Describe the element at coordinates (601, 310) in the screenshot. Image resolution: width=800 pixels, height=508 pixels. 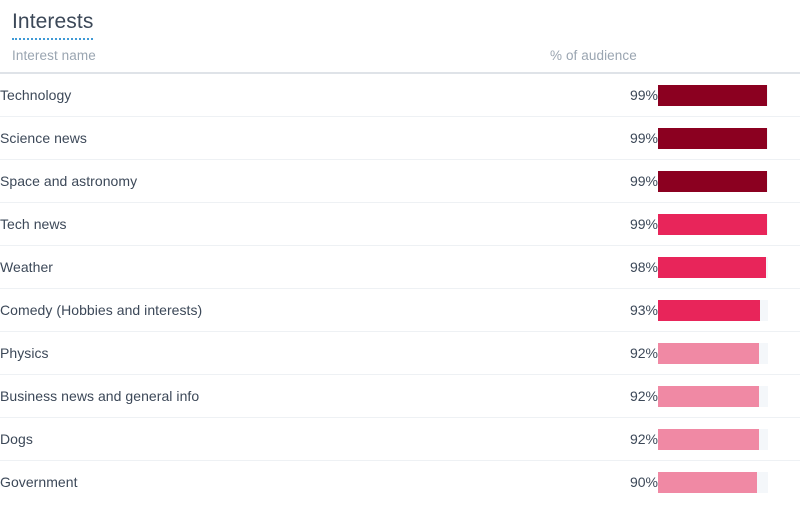
I see `percent-value-cell: 93%` at that location.